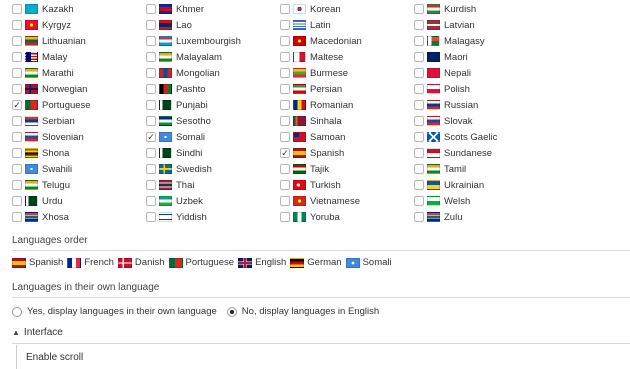 The height and width of the screenshot is (369, 630). Describe the element at coordinates (316, 262) in the screenshot. I see `order-item: German` at that location.